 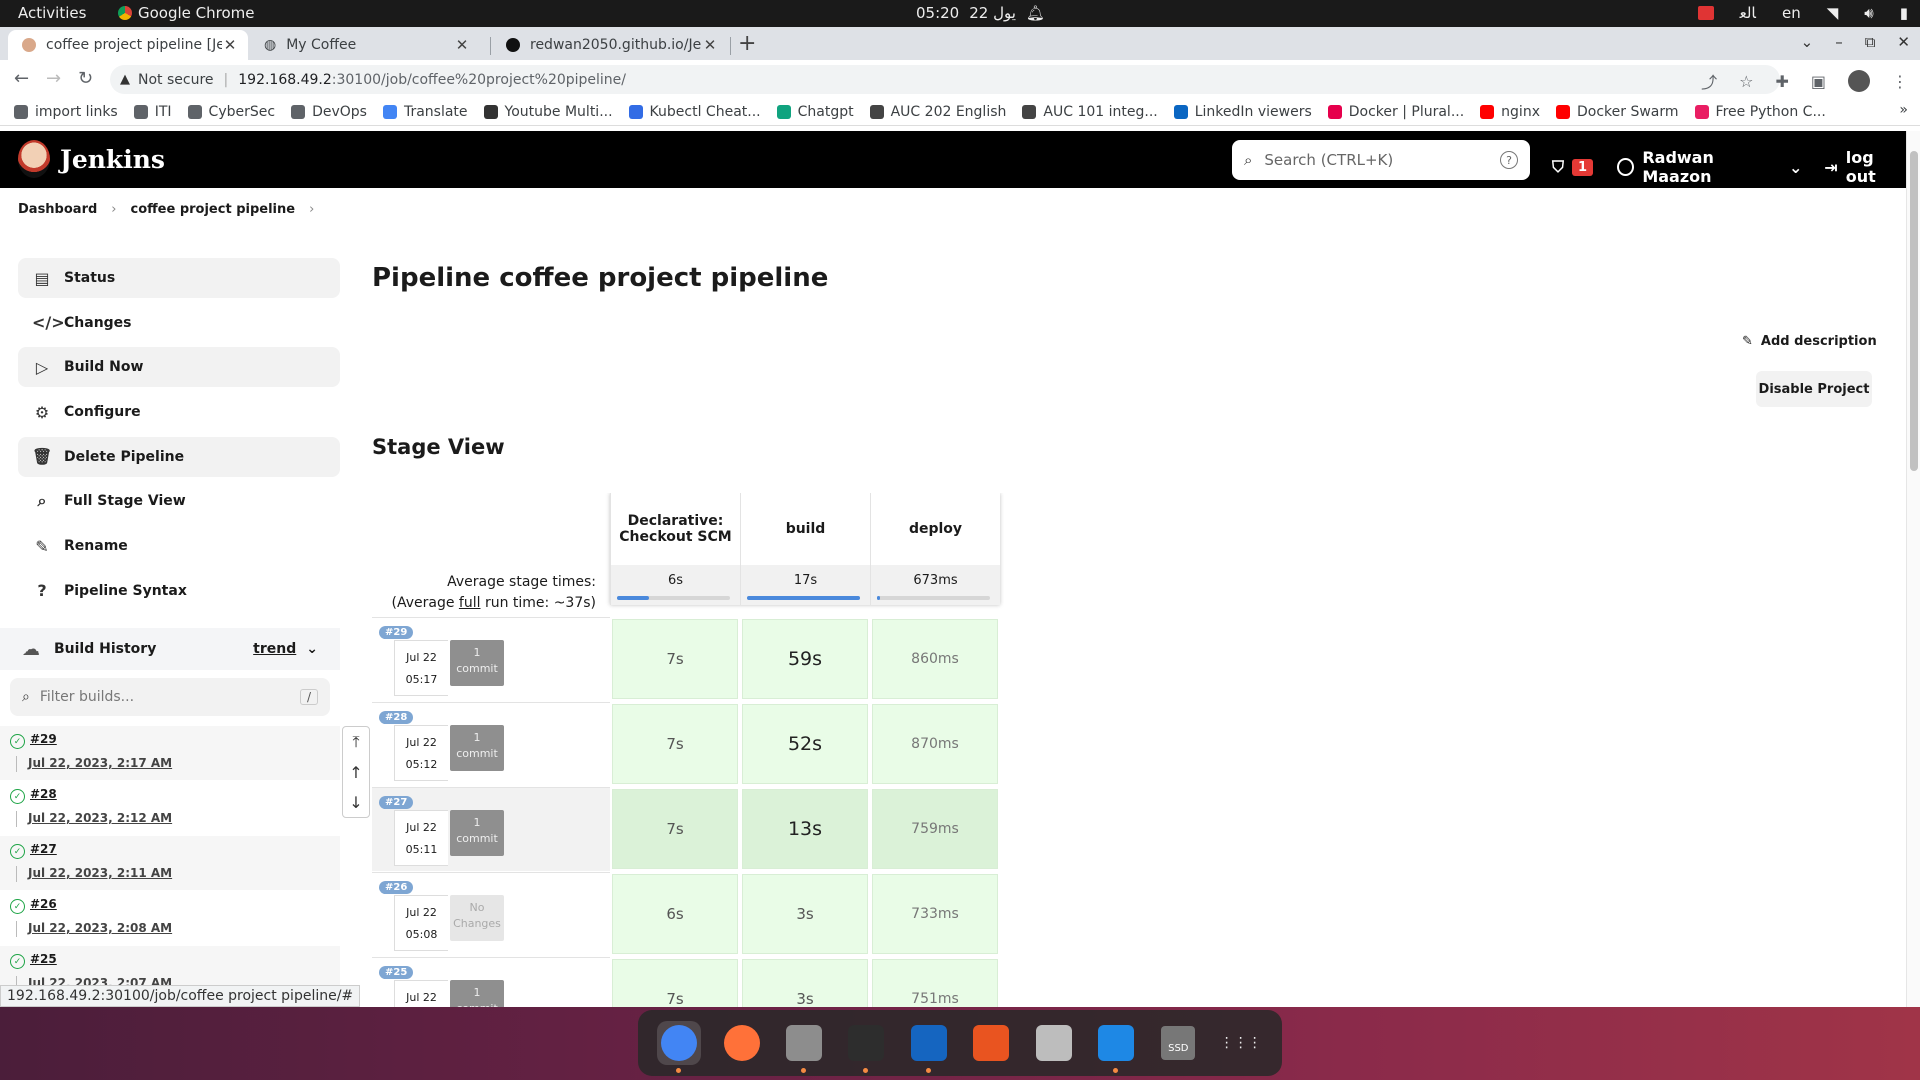 I want to click on terminal-icon, so click(x=866, y=1047).